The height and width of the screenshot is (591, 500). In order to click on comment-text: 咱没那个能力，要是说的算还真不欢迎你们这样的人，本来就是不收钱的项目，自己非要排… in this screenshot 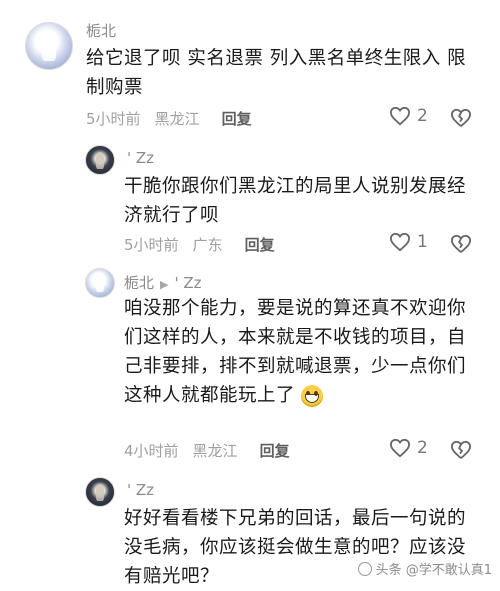, I will do `click(299, 352)`.